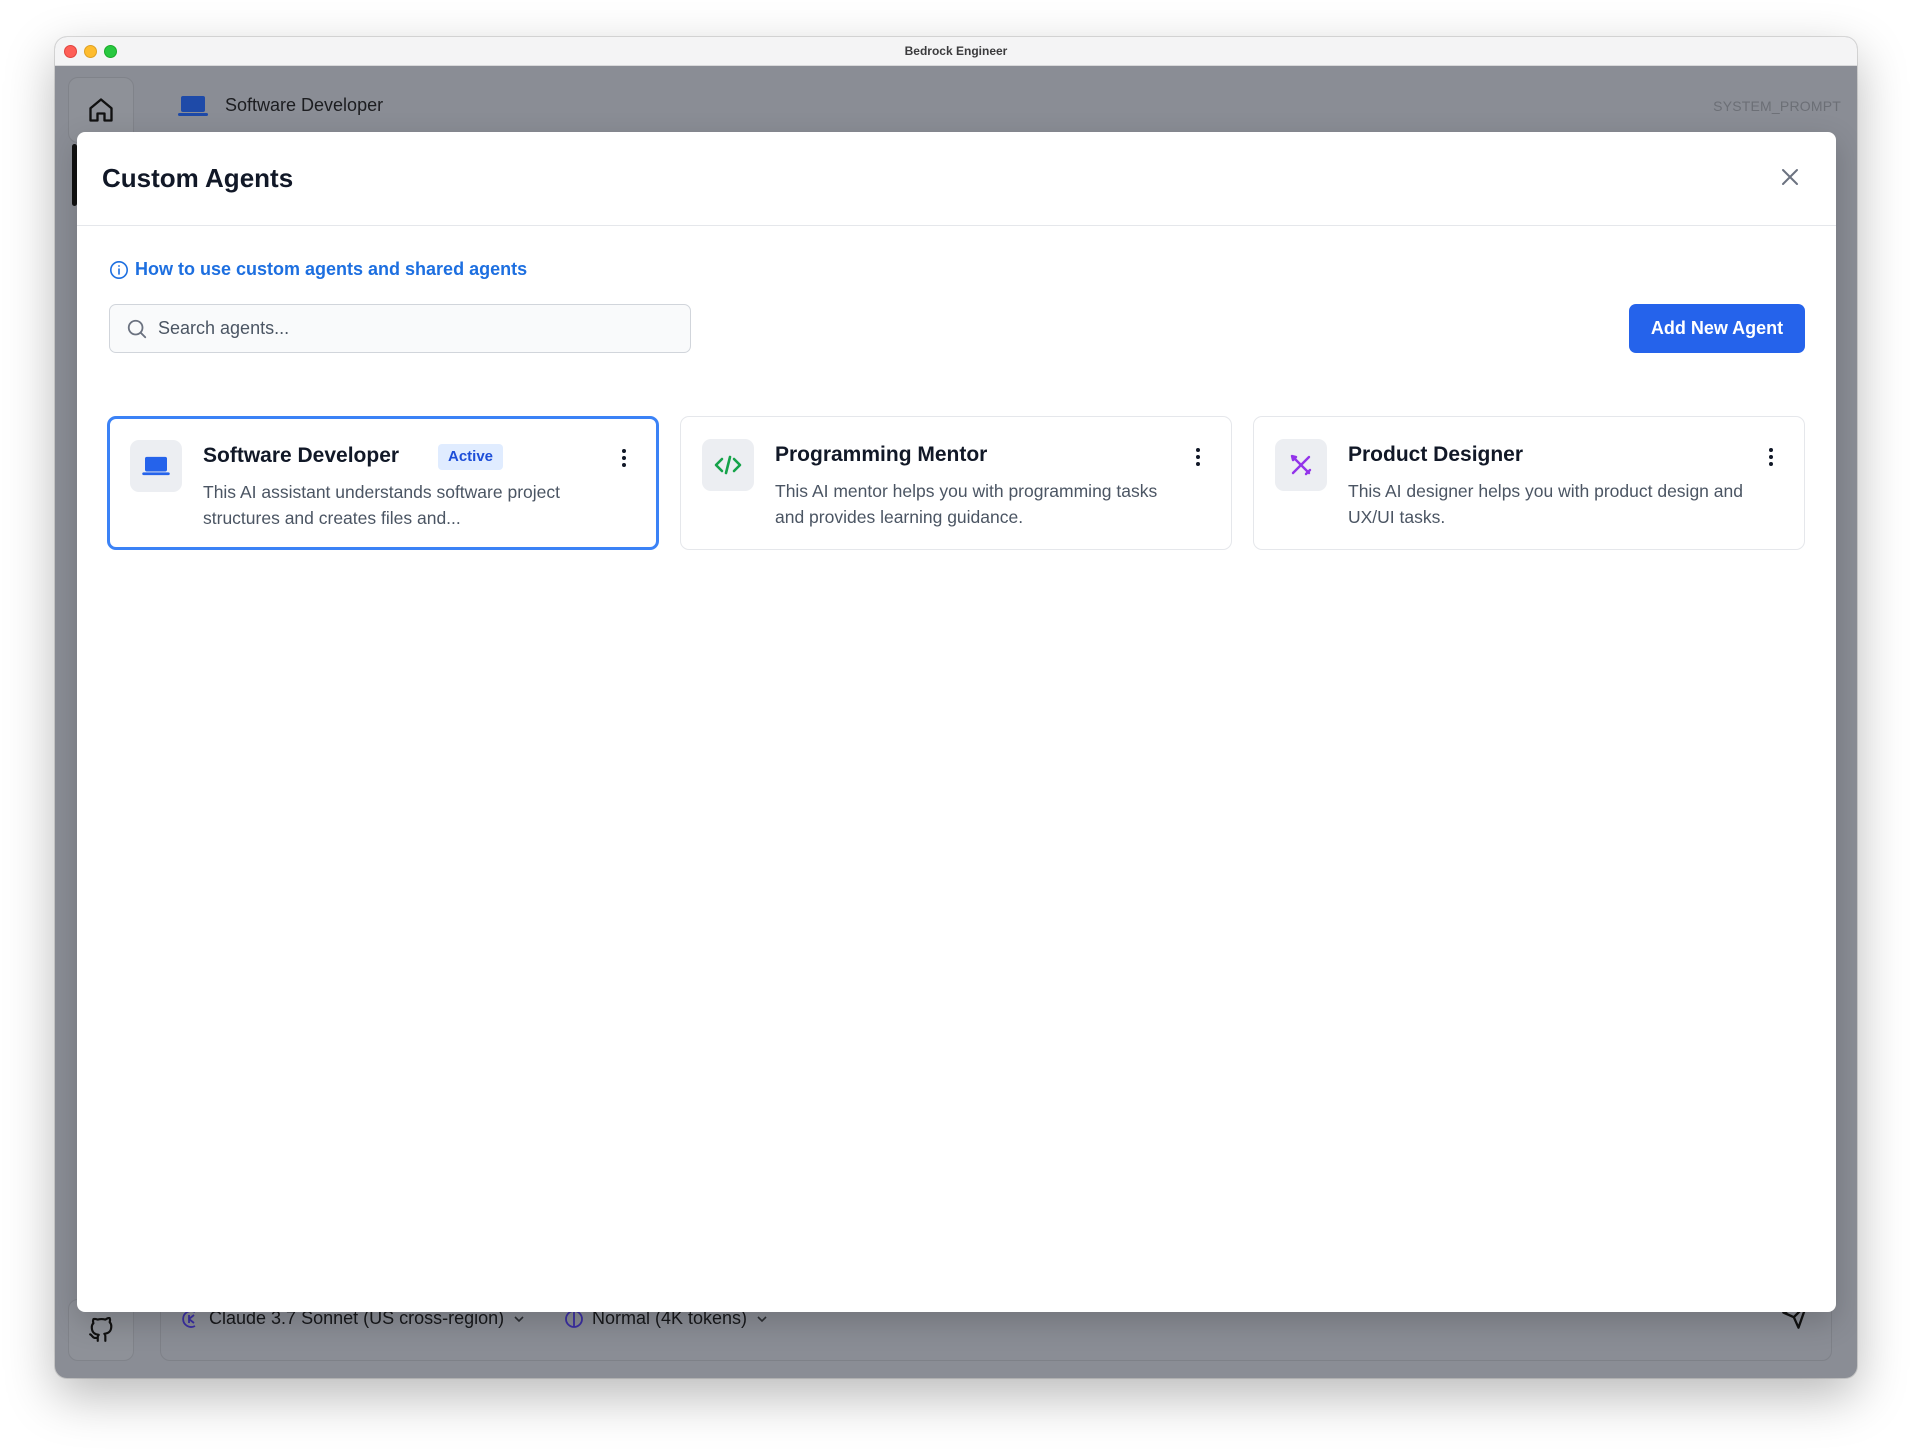 This screenshot has width=1912, height=1452. I want to click on home-icon, so click(101, 110).